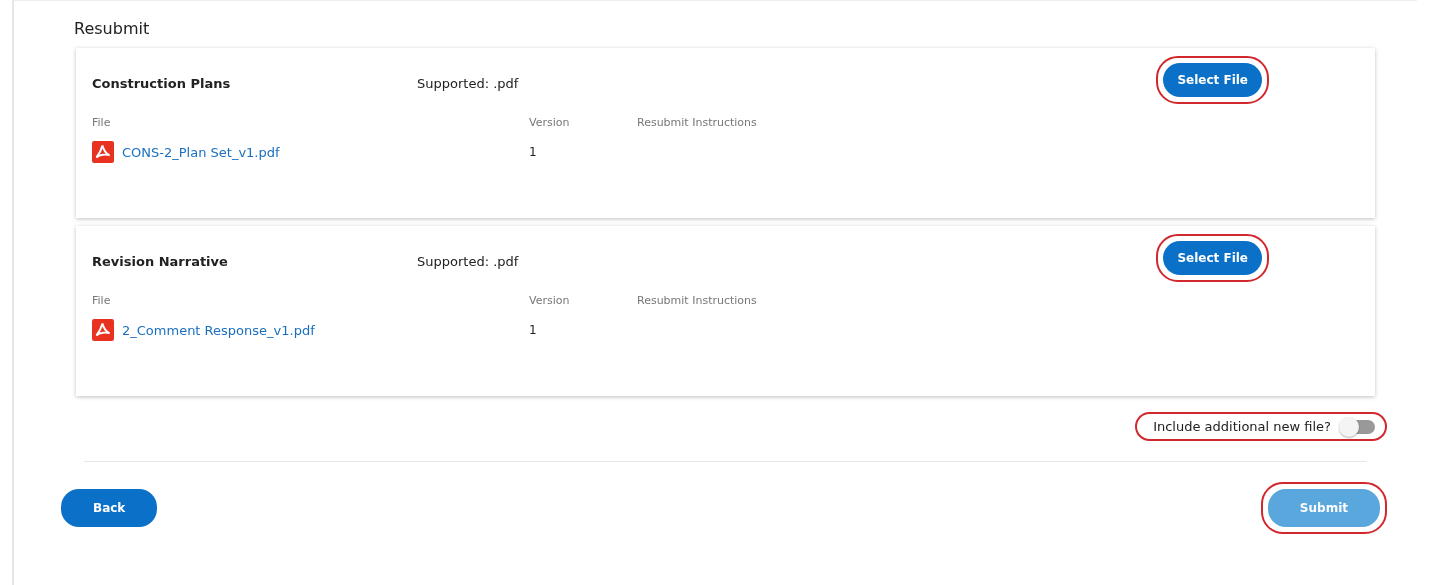 This screenshot has height=585, width=1429. I want to click on document-name: Construction Plans, so click(161, 83).